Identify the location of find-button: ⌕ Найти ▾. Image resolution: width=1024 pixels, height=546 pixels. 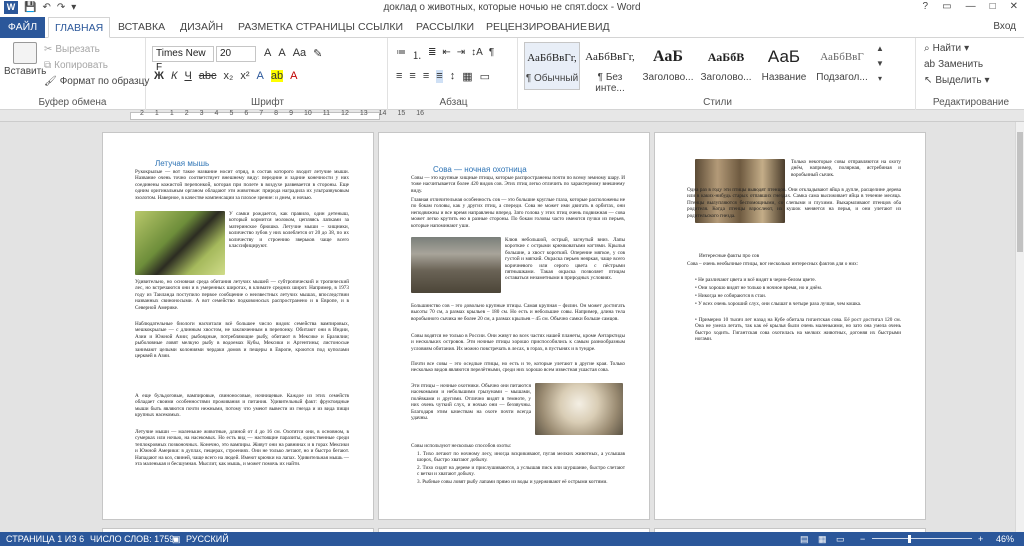
(946, 48).